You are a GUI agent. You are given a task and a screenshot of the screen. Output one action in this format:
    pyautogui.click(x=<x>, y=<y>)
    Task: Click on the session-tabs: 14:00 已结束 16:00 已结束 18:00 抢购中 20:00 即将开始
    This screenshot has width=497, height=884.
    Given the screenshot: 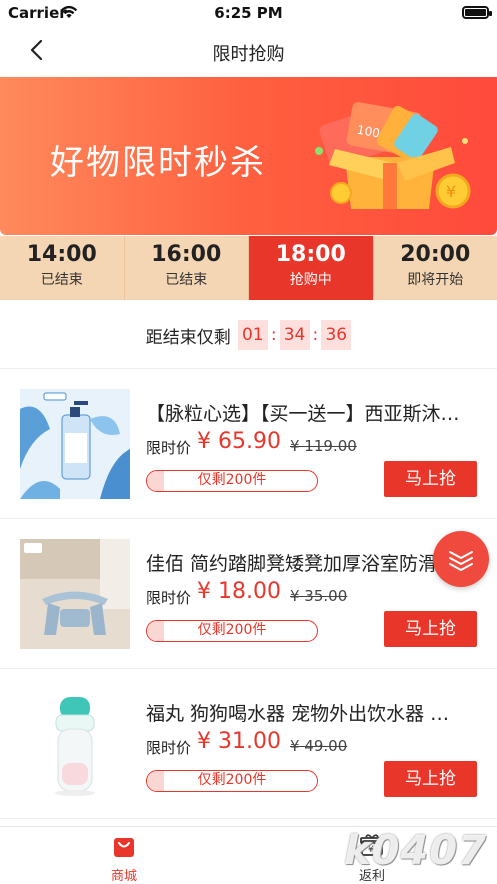 What is the action you would take?
    pyautogui.click(x=248, y=268)
    